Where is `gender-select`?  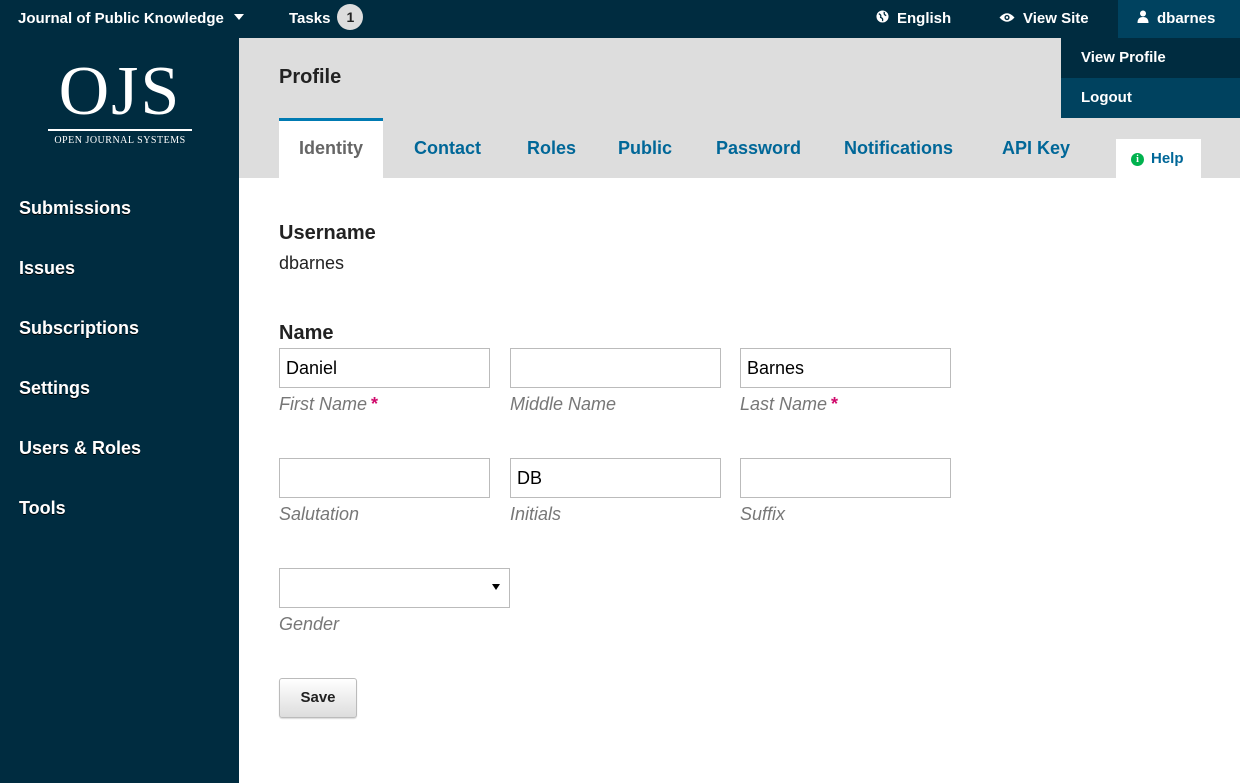 gender-select is located at coordinates (394, 588).